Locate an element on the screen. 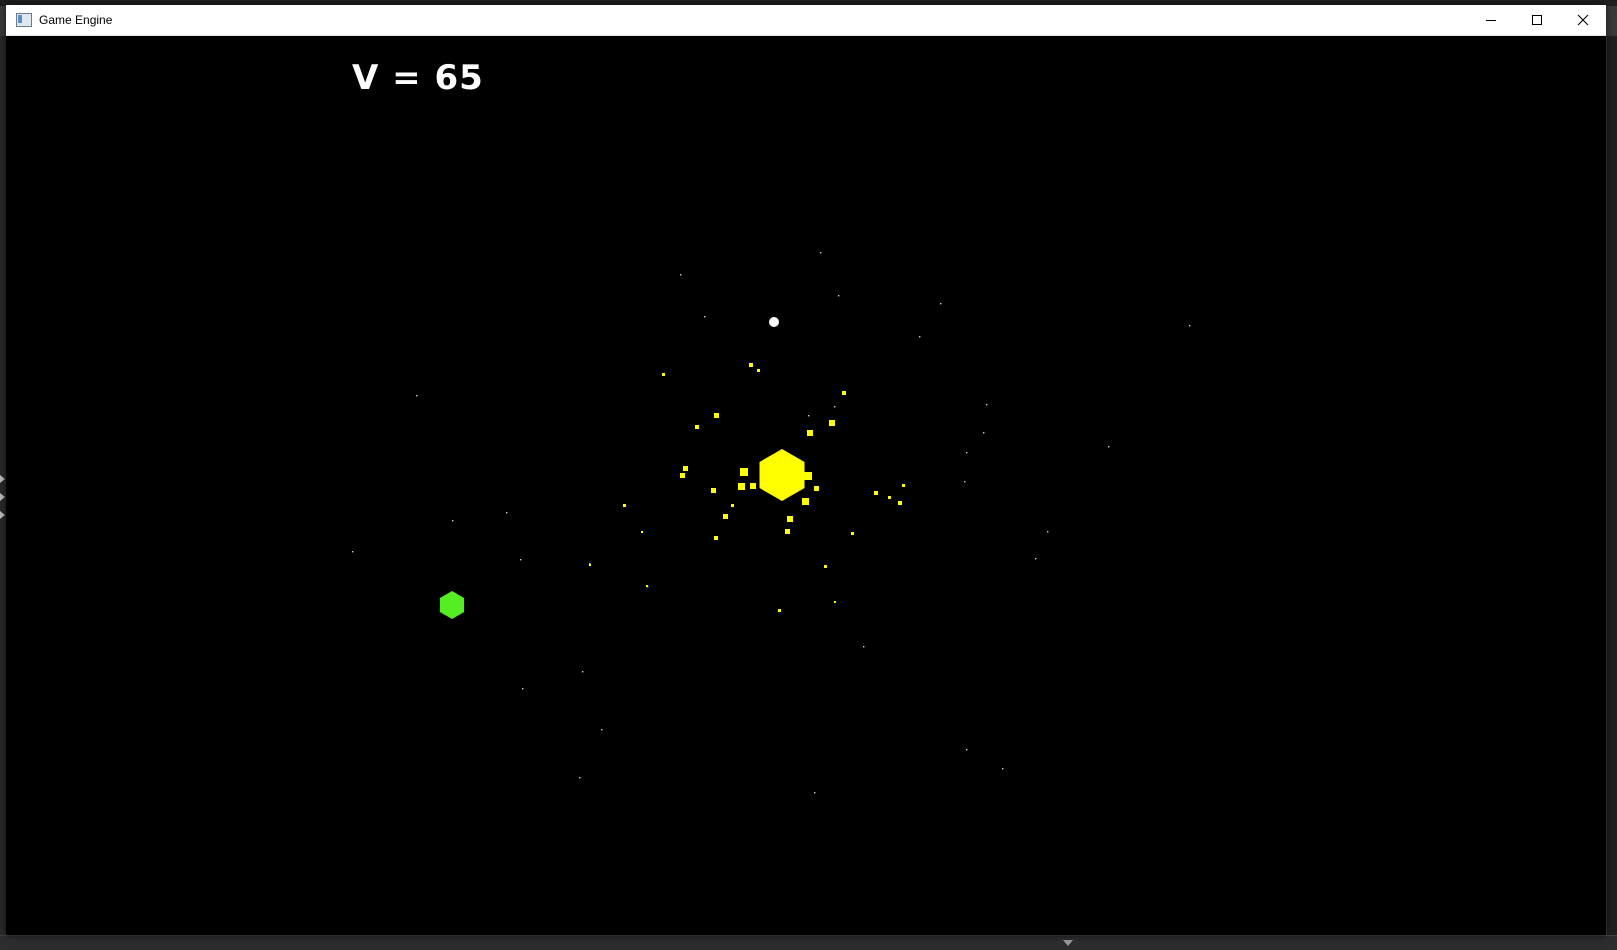 The image size is (1617, 950). close-button is located at coordinates (1583, 20).